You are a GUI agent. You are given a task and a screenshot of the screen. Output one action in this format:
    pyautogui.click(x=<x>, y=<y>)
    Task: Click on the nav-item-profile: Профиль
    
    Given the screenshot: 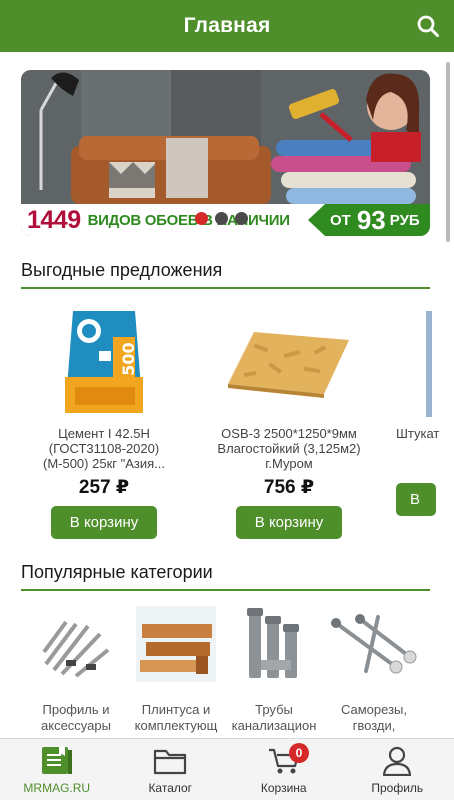 What is the action you would take?
    pyautogui.click(x=397, y=769)
    